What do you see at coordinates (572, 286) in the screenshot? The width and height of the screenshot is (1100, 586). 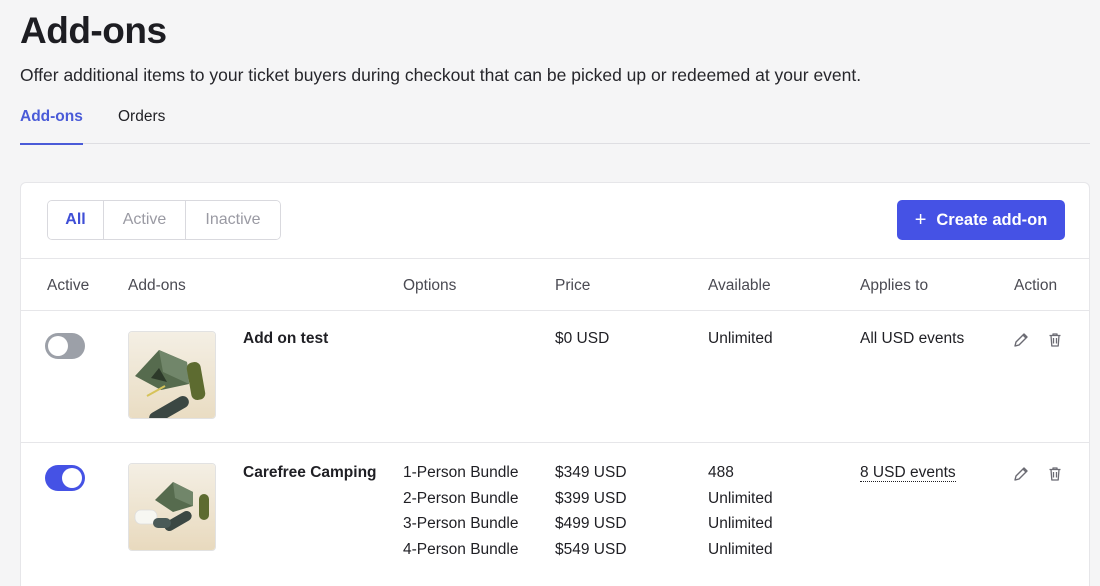 I see `column-header-price: Price` at bounding box center [572, 286].